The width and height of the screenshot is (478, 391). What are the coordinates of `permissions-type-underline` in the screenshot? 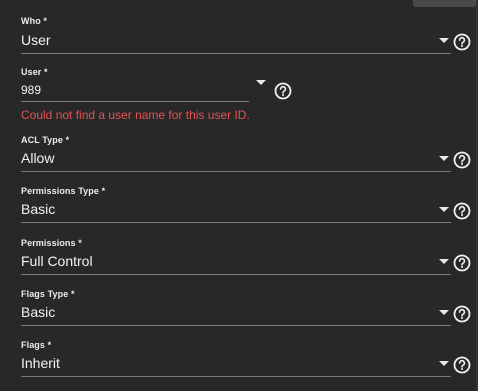 It's located at (236, 222).